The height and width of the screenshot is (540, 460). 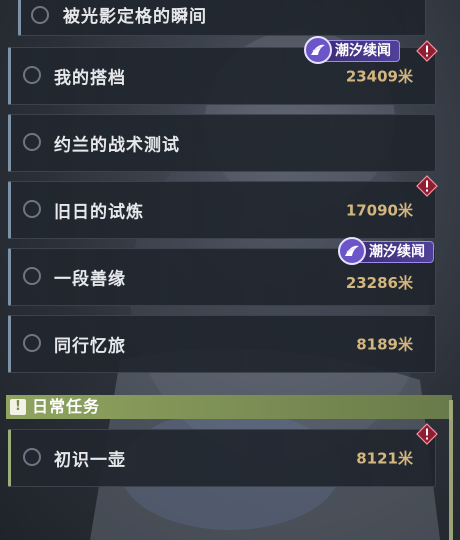 I want to click on quest-distance: 23409米, so click(x=379, y=76).